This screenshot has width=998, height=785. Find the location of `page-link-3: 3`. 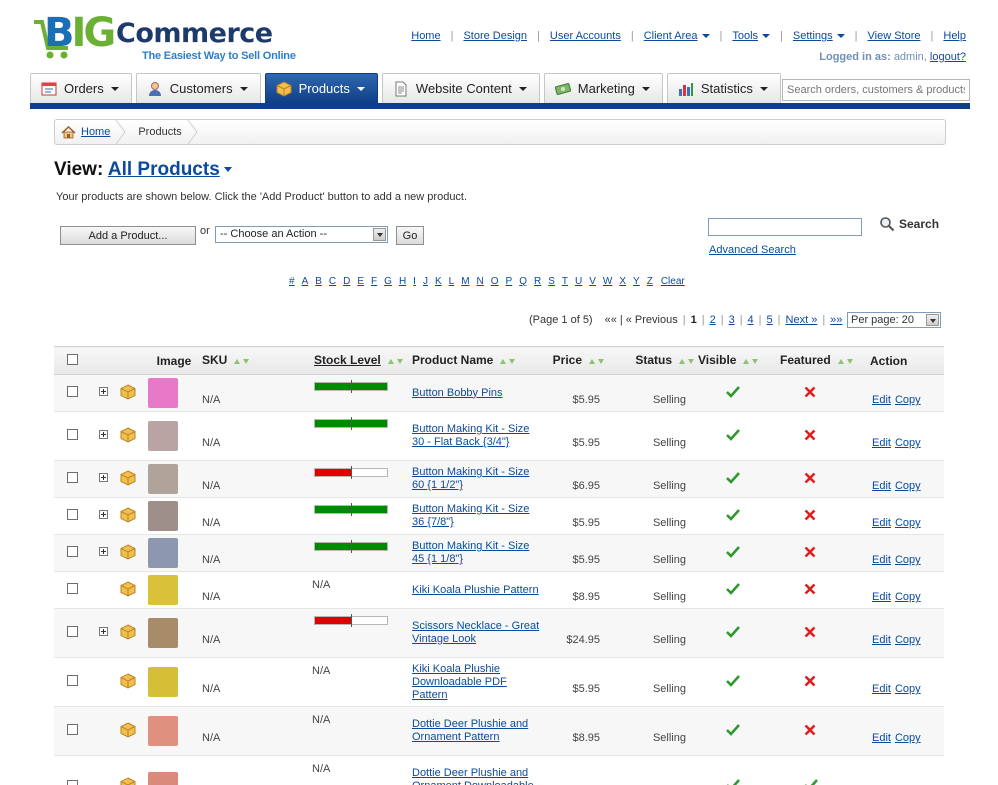

page-link-3: 3 is located at coordinates (732, 320).